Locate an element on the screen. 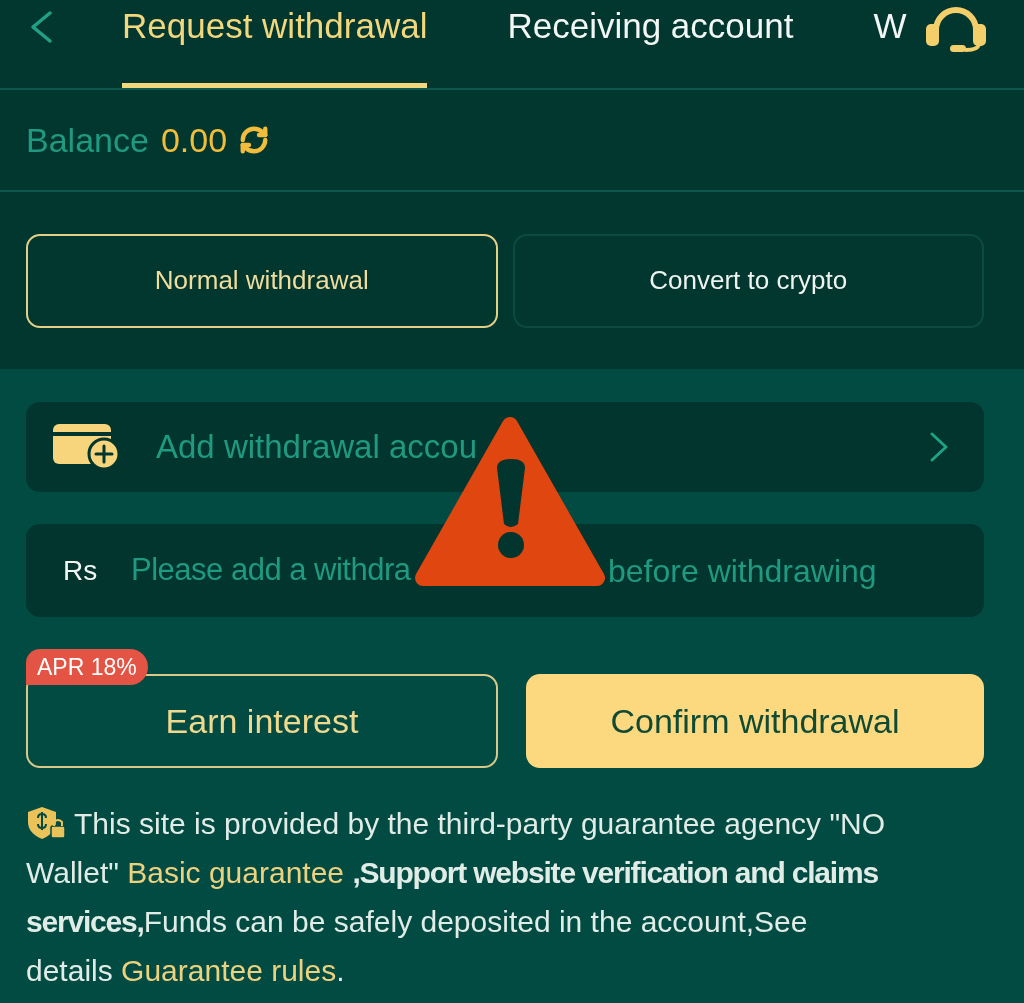  chevron-right-icon is located at coordinates (939, 447).